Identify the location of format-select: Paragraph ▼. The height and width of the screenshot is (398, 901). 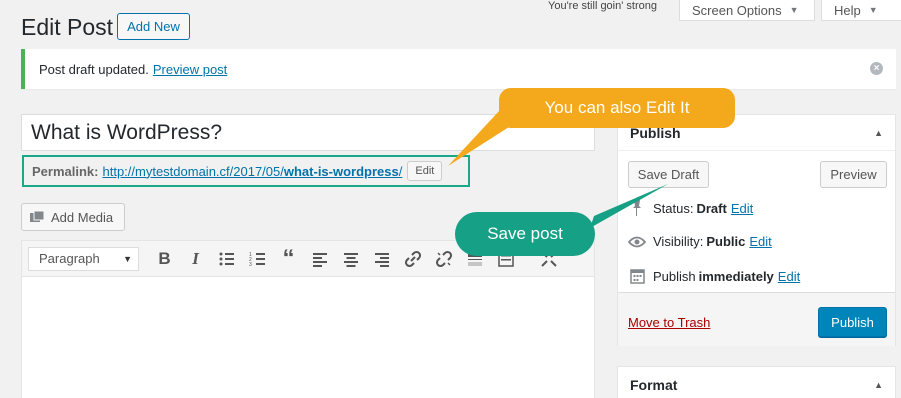
(83, 258).